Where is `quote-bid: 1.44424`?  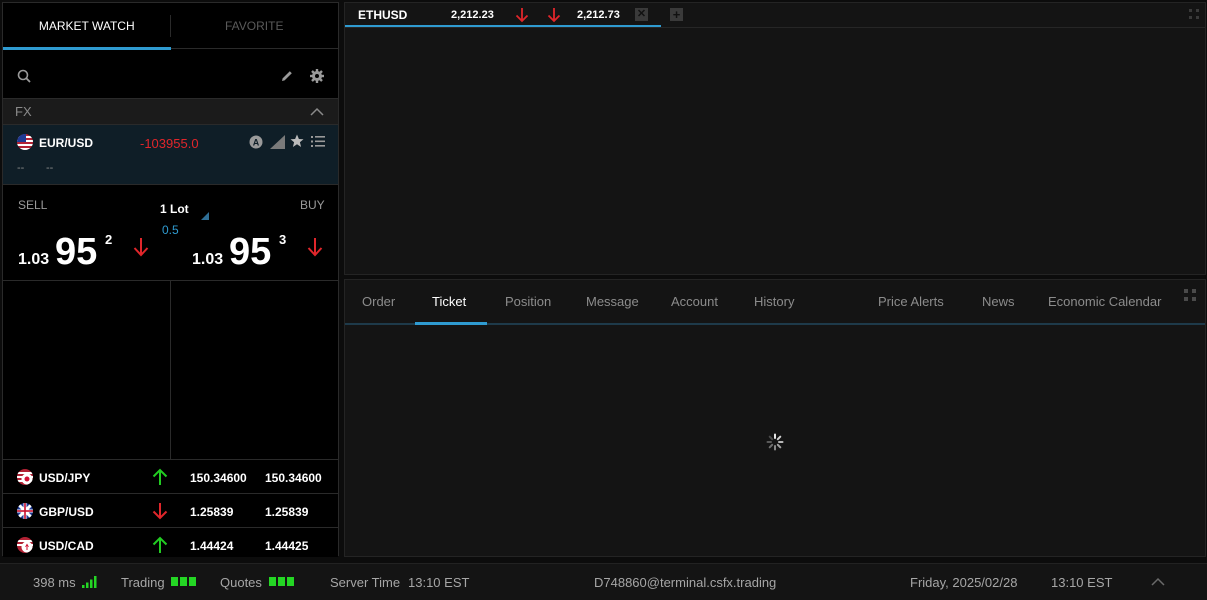 quote-bid: 1.44424 is located at coordinates (212, 546).